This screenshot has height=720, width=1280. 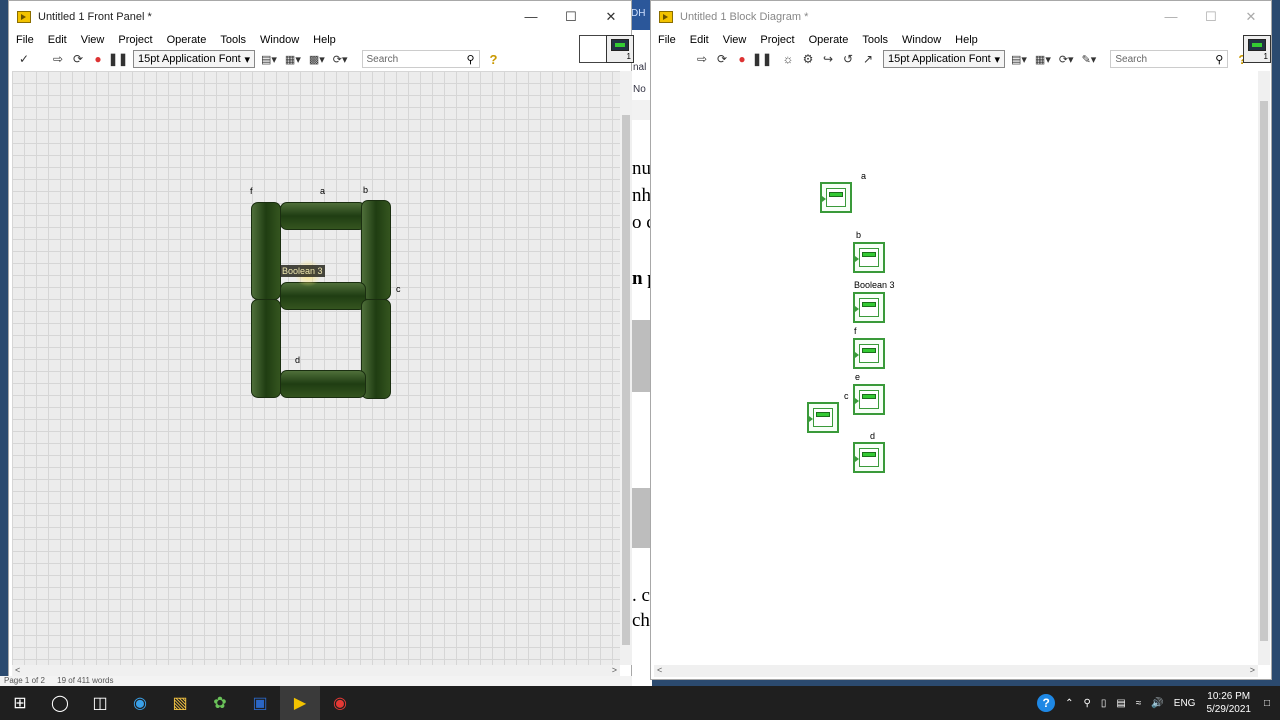 What do you see at coordinates (593, 49) in the screenshot?
I see `connector-pane` at bounding box center [593, 49].